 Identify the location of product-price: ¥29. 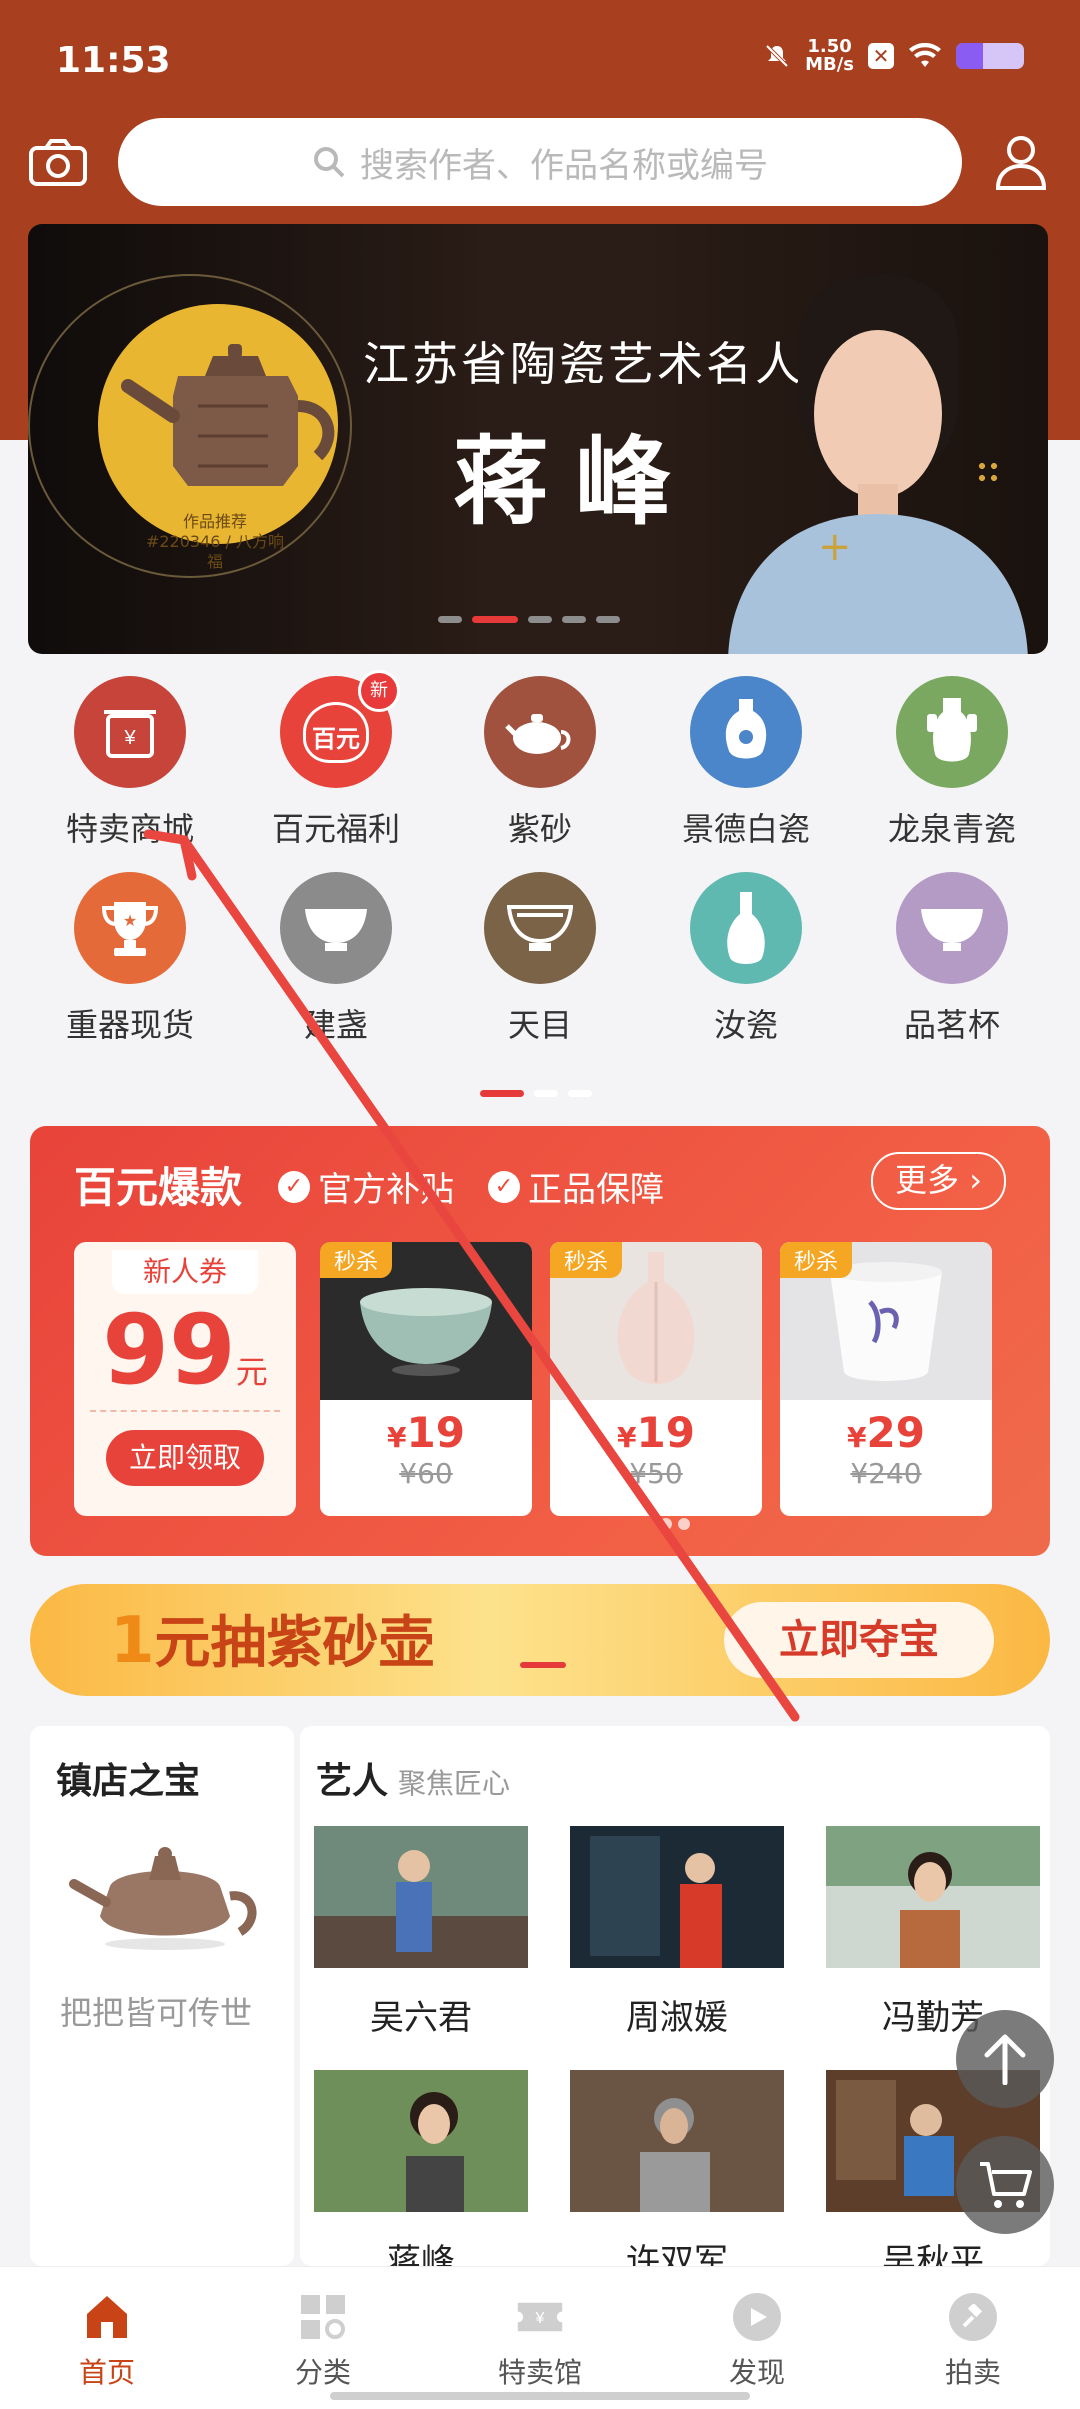
(886, 1432).